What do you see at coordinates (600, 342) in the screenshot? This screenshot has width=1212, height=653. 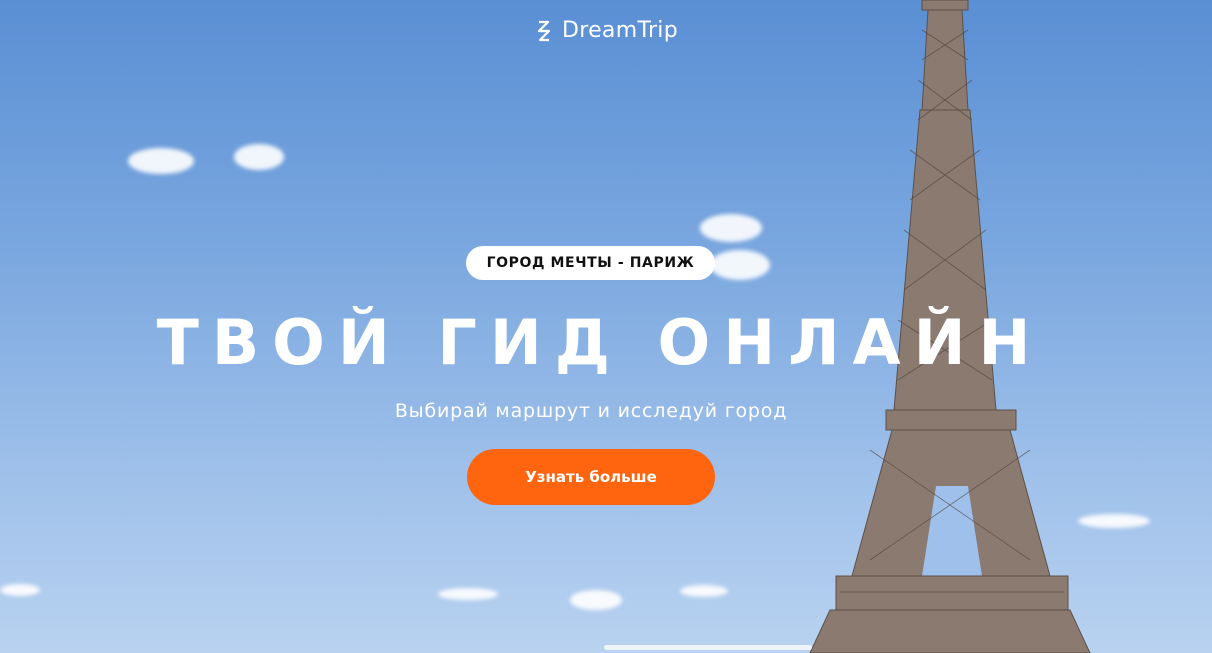 I see `hero-title: ТВОЙ ГИД ОНЛАЙН` at bounding box center [600, 342].